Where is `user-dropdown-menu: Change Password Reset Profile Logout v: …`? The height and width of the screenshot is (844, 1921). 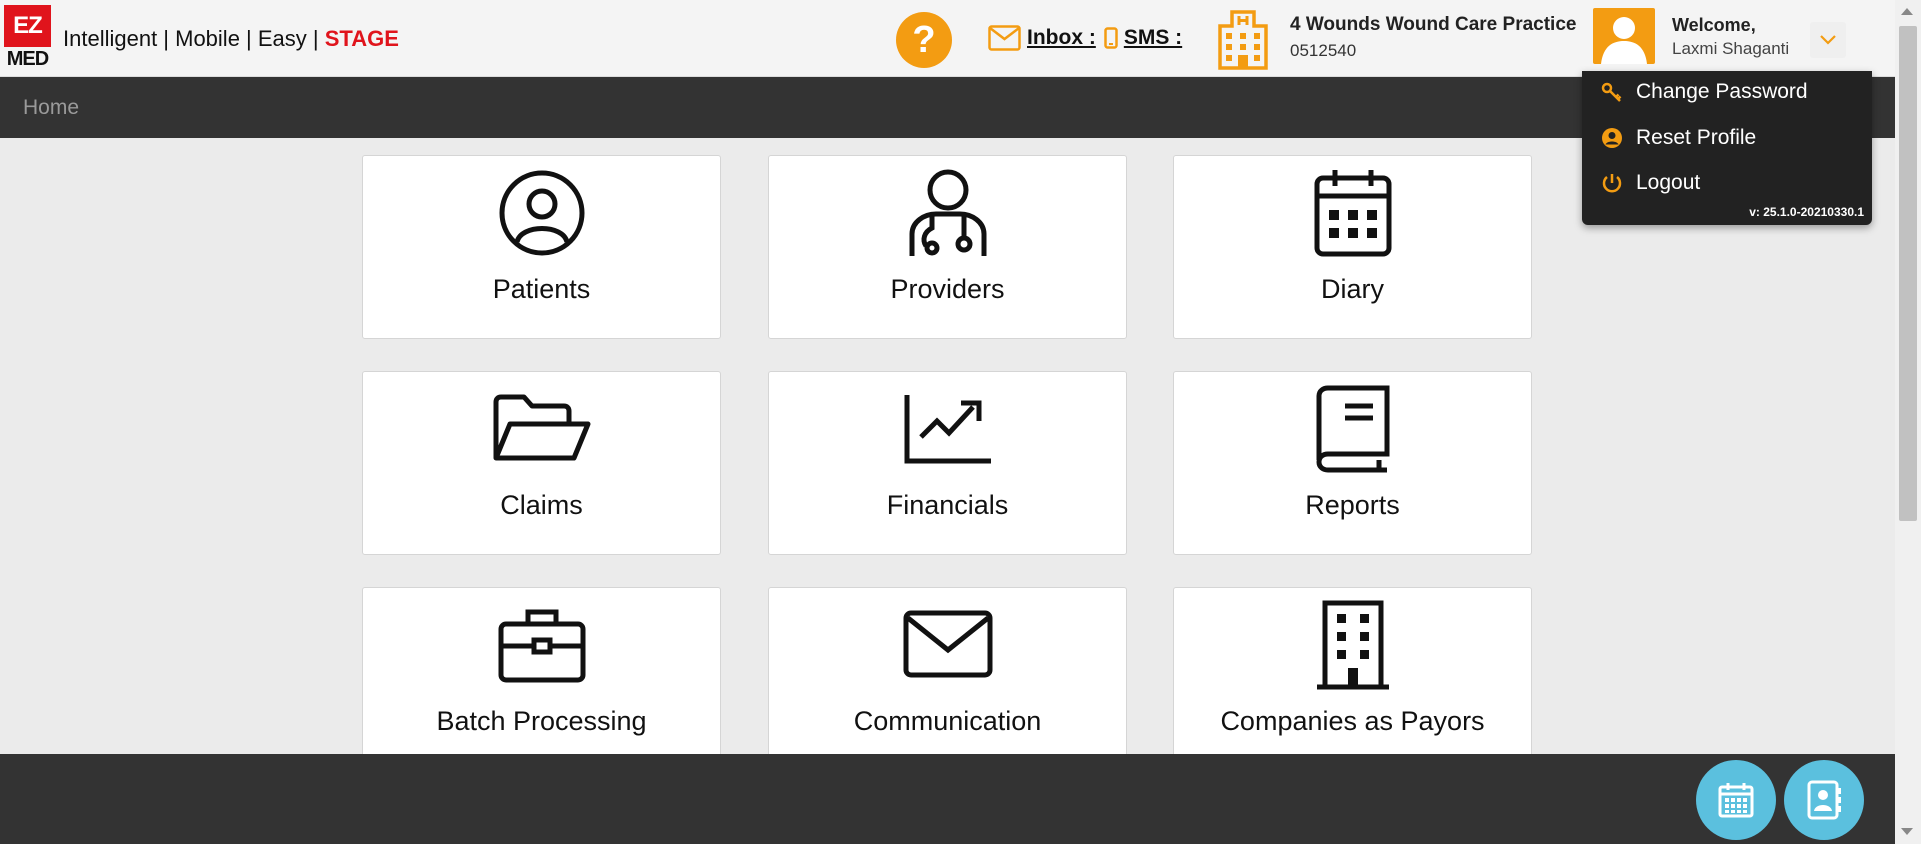 user-dropdown-menu: Change Password Reset Profile Logout v: … is located at coordinates (1727, 148).